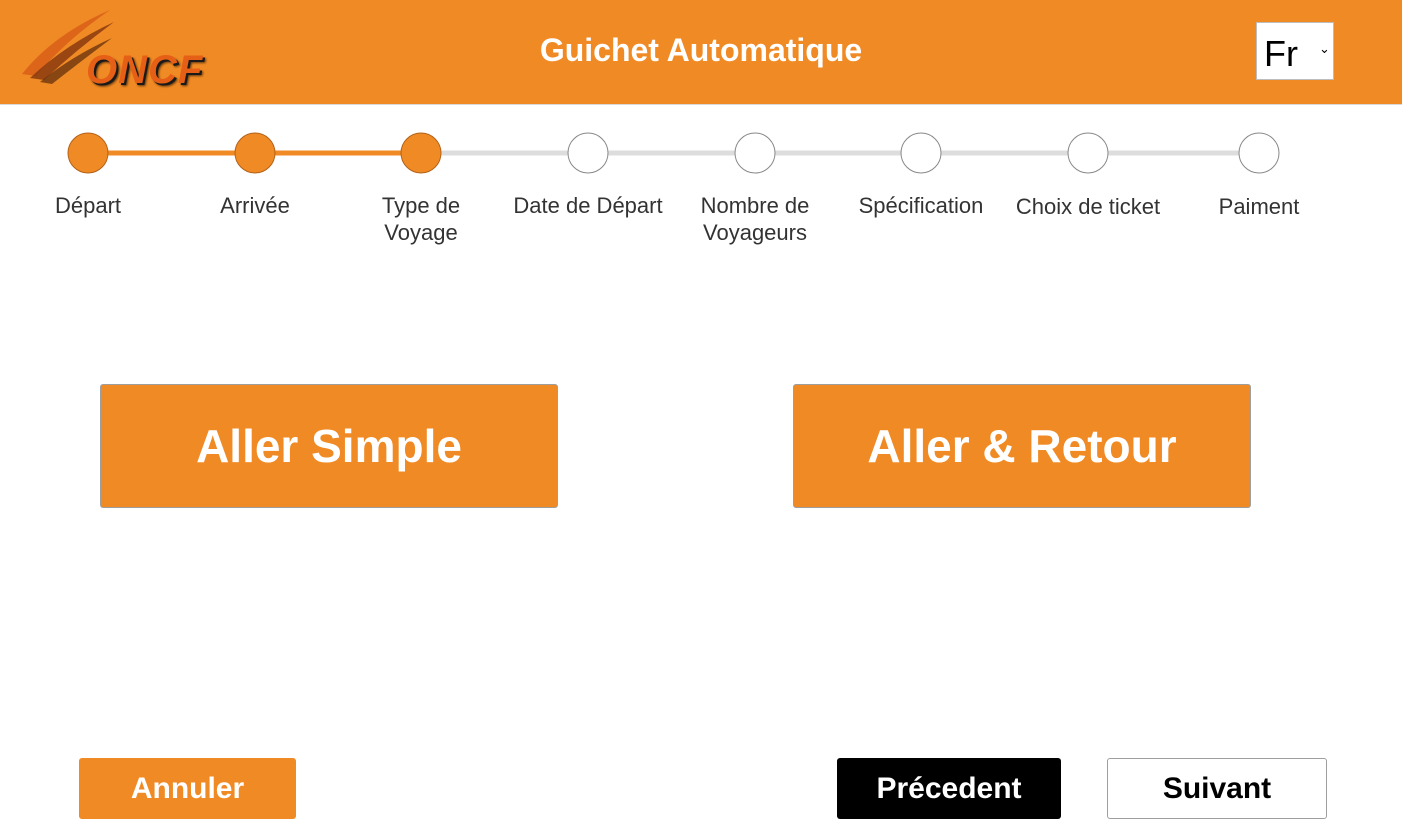  What do you see at coordinates (1259, 206) in the screenshot?
I see `step-label: Paiment` at bounding box center [1259, 206].